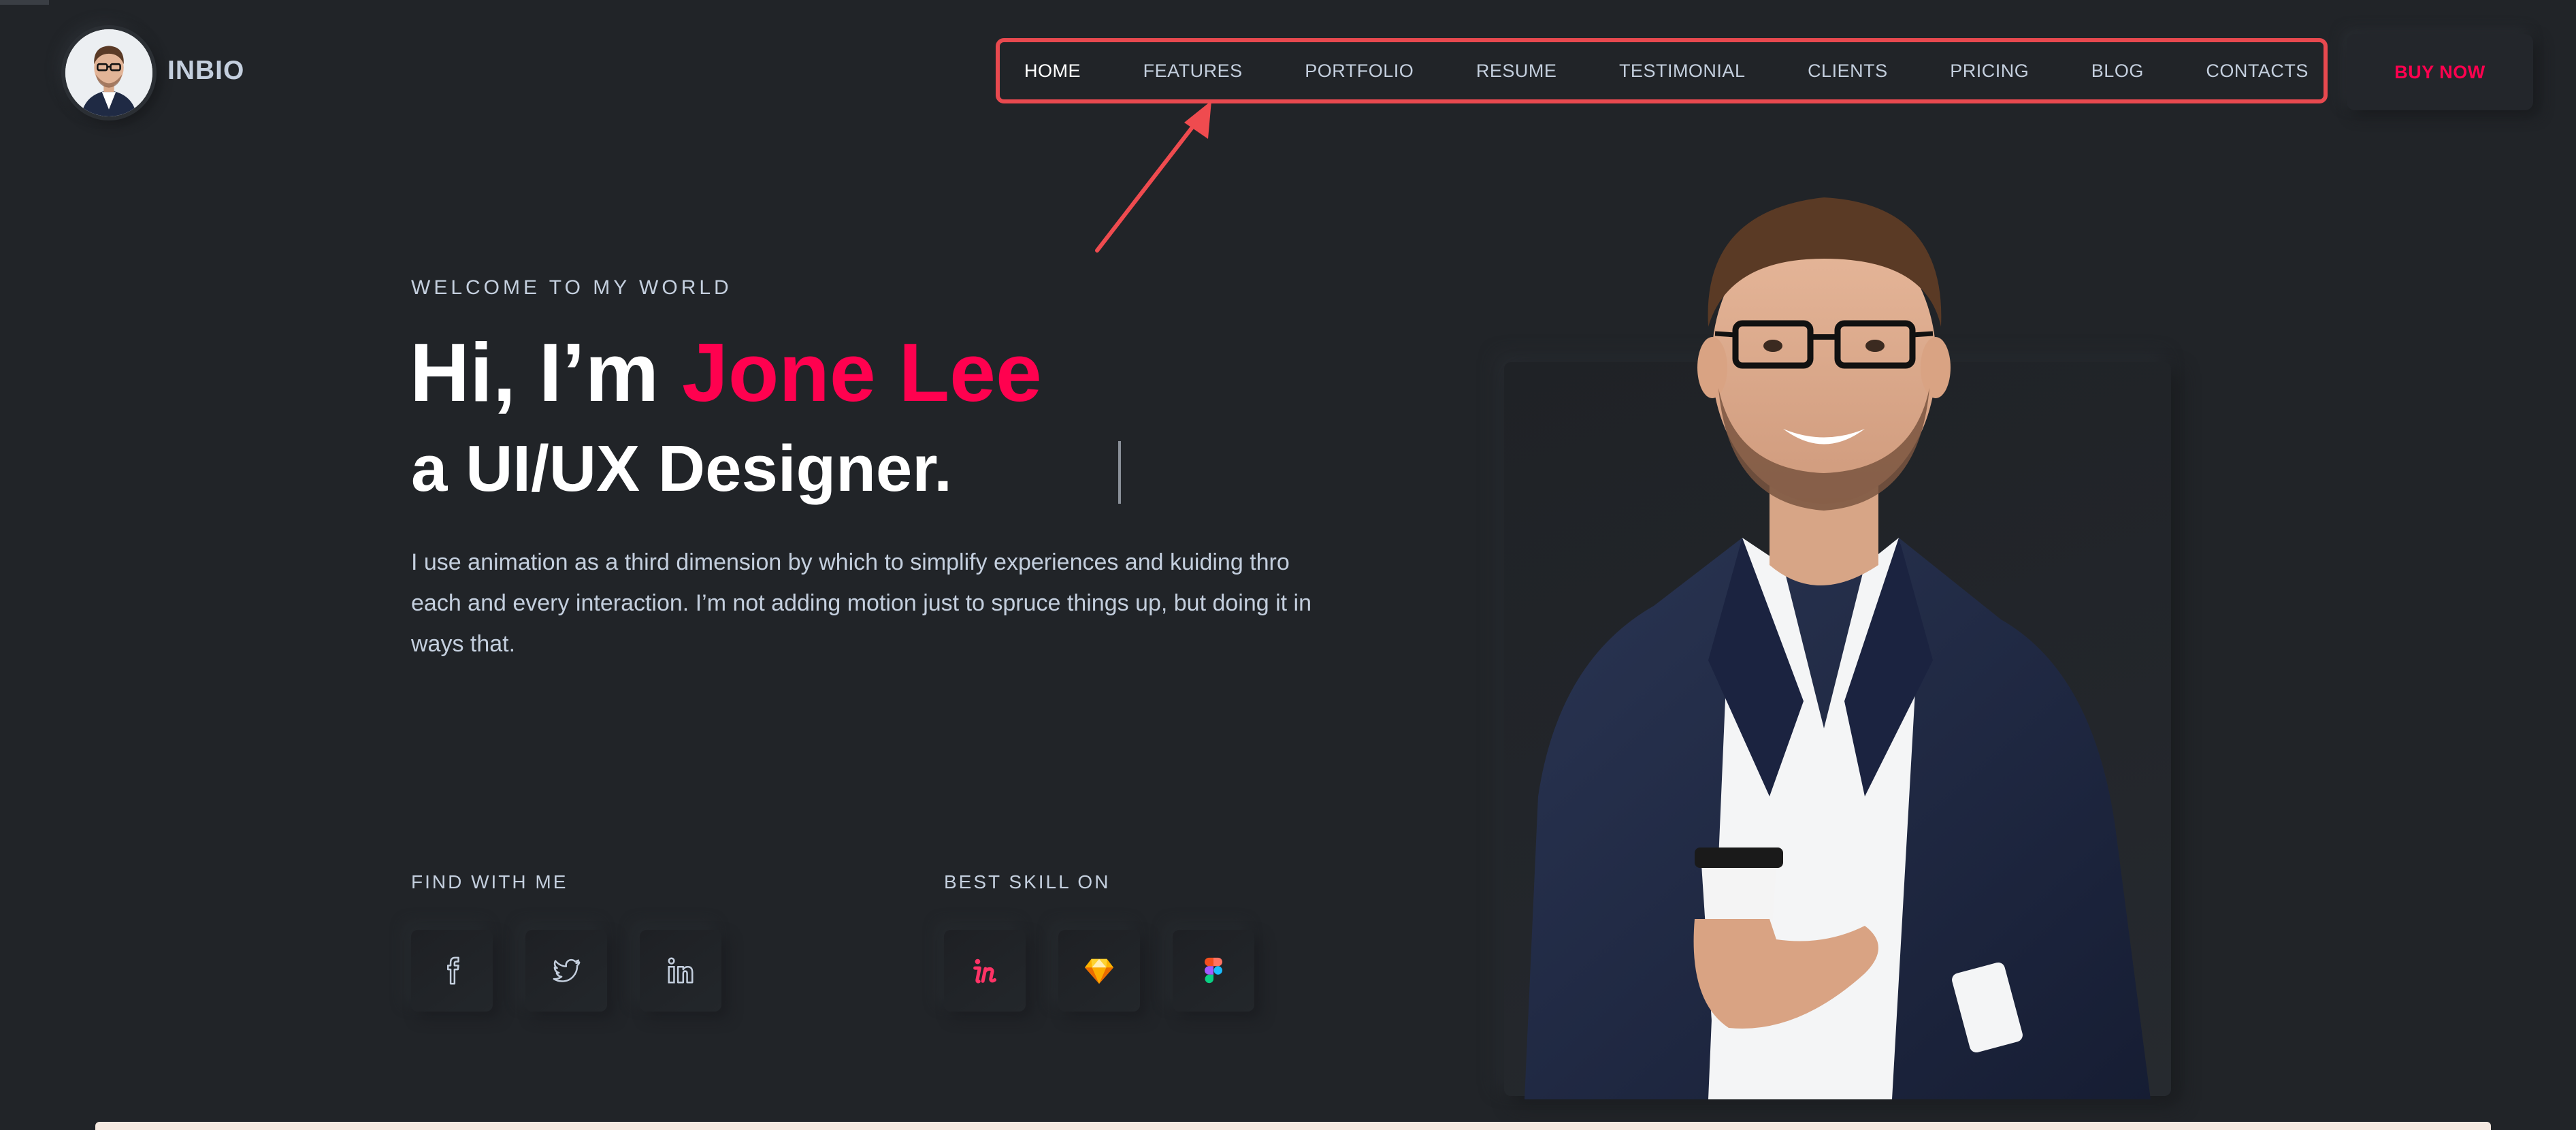  What do you see at coordinates (1359, 72) in the screenshot?
I see `nav-item-portfolio: PORTFOLIO` at bounding box center [1359, 72].